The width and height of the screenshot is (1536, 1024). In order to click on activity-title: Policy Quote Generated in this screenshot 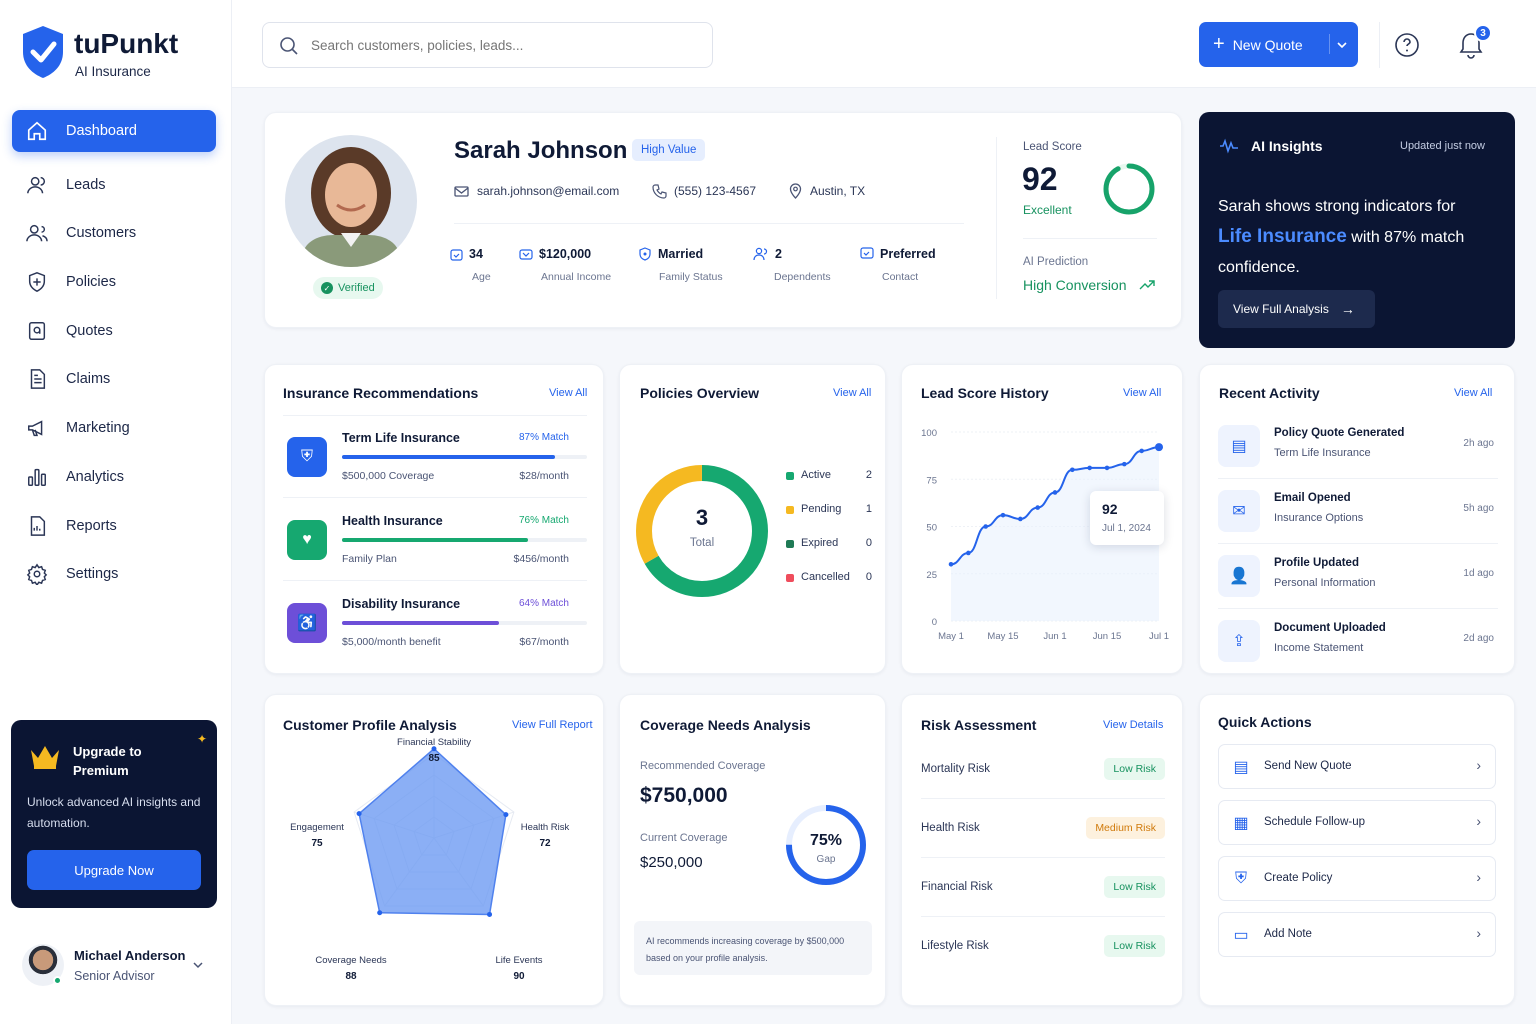, I will do `click(1339, 433)`.